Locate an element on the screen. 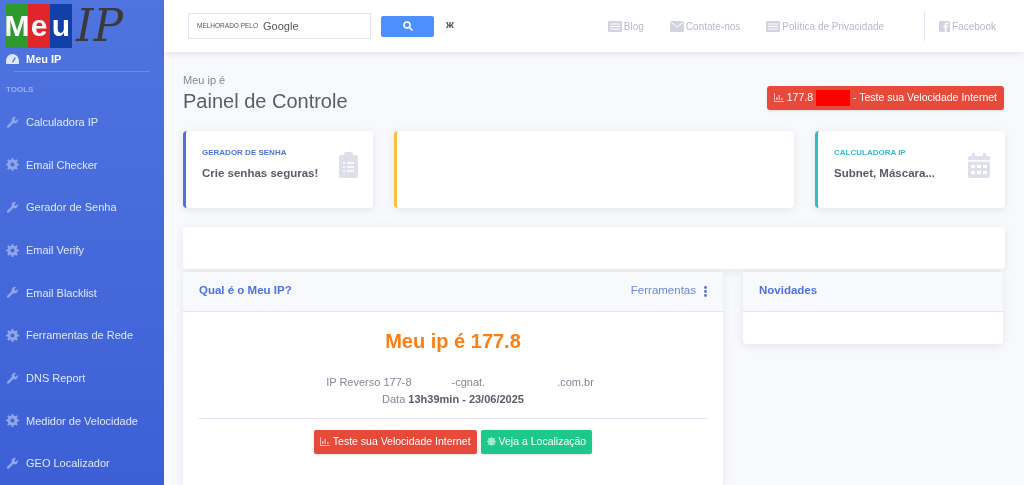  sidebar-item: Calculadora IP is located at coordinates (82, 122).